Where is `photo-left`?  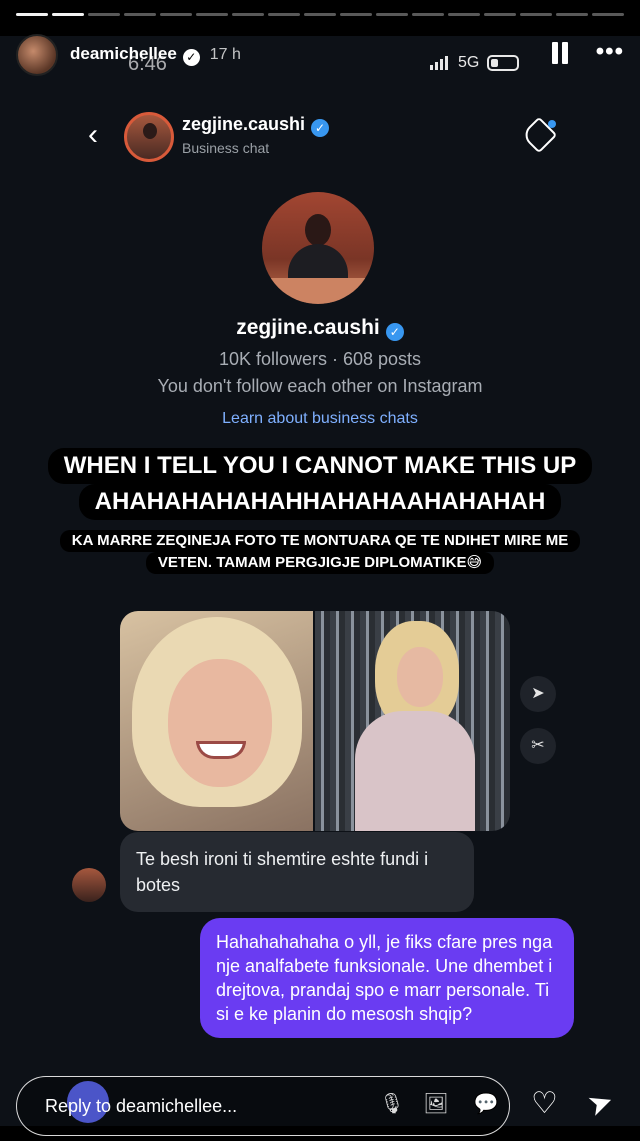 photo-left is located at coordinates (216, 721).